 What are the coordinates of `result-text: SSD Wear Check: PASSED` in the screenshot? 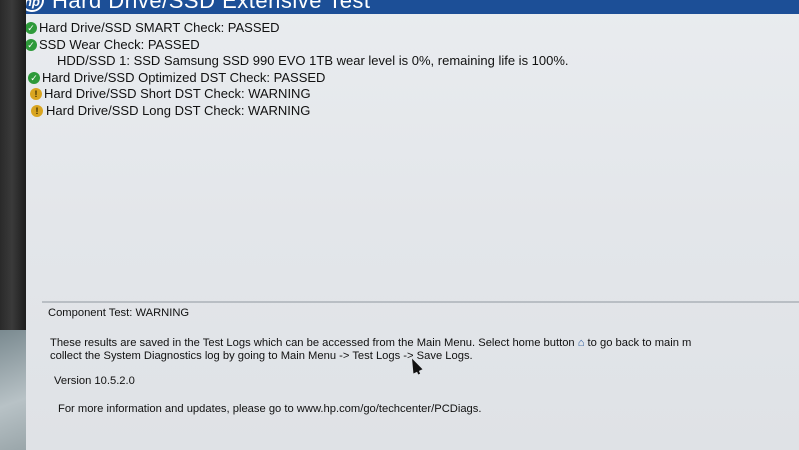 It's located at (119, 44).